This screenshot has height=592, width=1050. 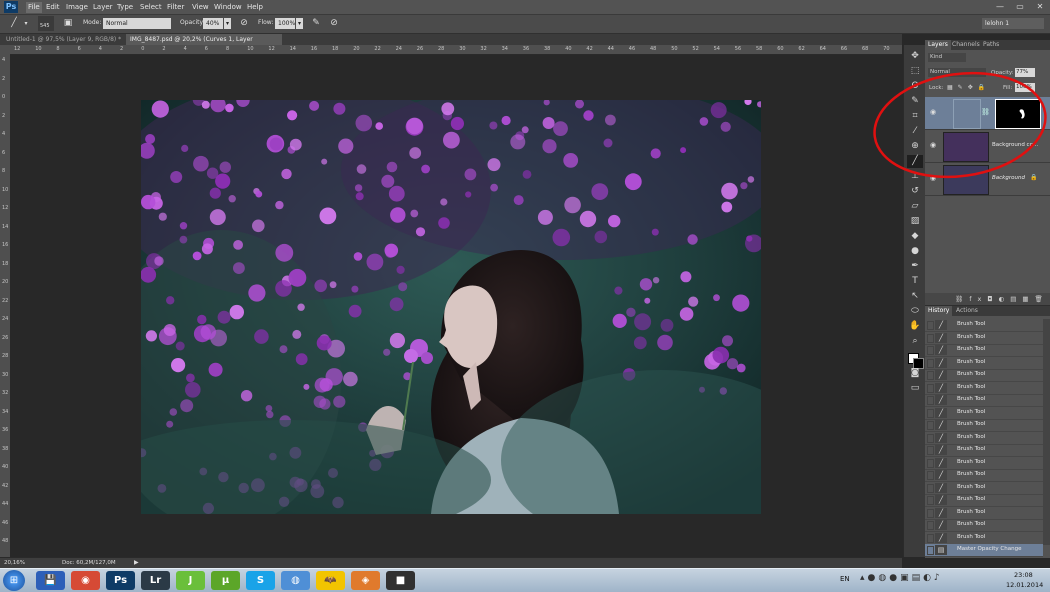 I want to click on minimize-button: —, so click(x=1000, y=6).